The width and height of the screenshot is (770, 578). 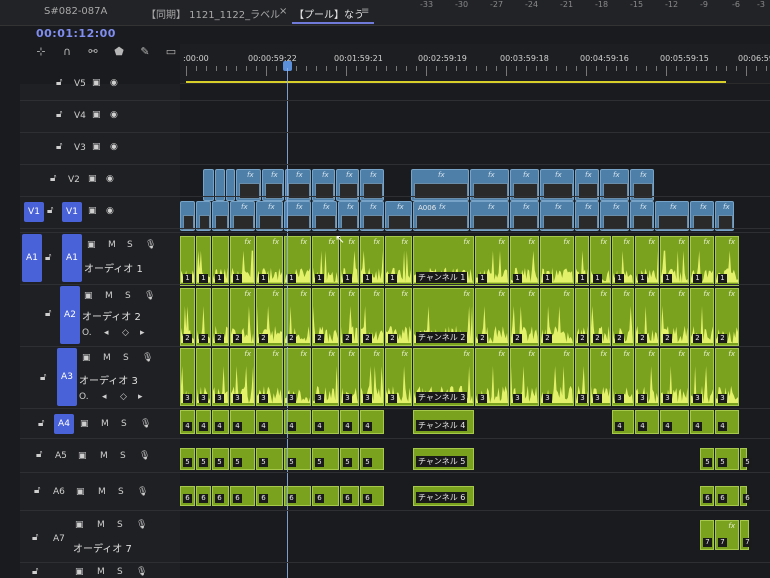 I want to click on audio-clip: 3, so click(x=203, y=377).